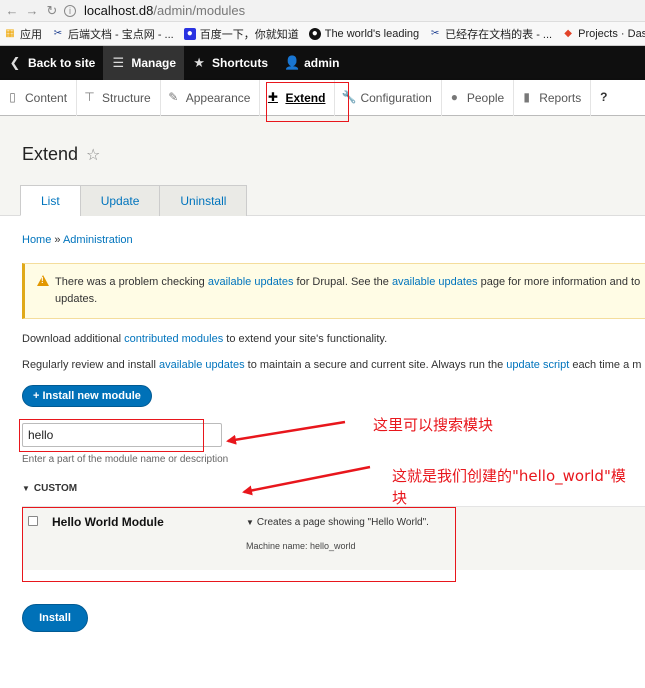  I want to click on people-icon: ●, so click(454, 97).